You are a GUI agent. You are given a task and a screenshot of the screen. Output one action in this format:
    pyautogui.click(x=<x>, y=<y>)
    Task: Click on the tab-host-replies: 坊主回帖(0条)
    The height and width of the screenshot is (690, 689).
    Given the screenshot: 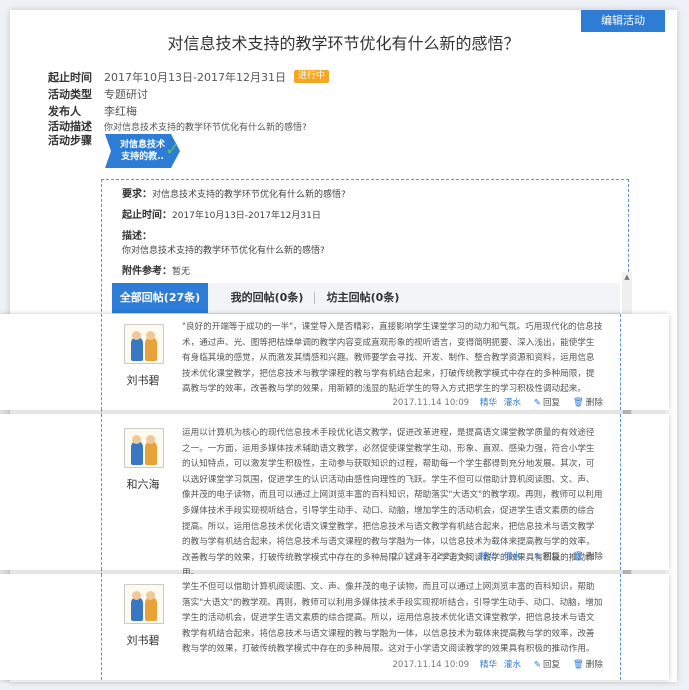 What is the action you would take?
    pyautogui.click(x=363, y=298)
    